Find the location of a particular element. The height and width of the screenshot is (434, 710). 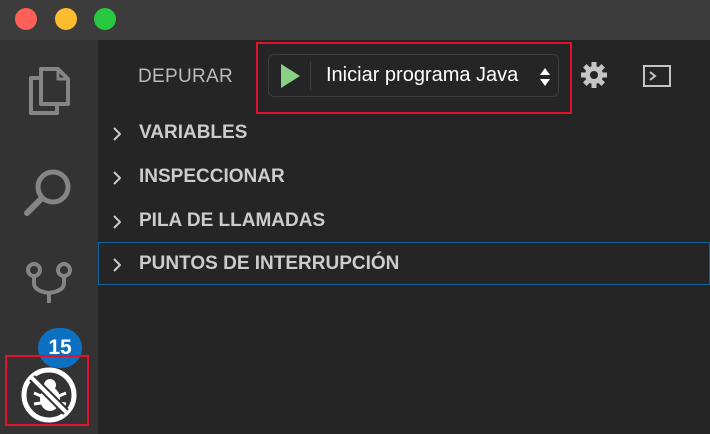

maximize-window-button is located at coordinates (105, 19).